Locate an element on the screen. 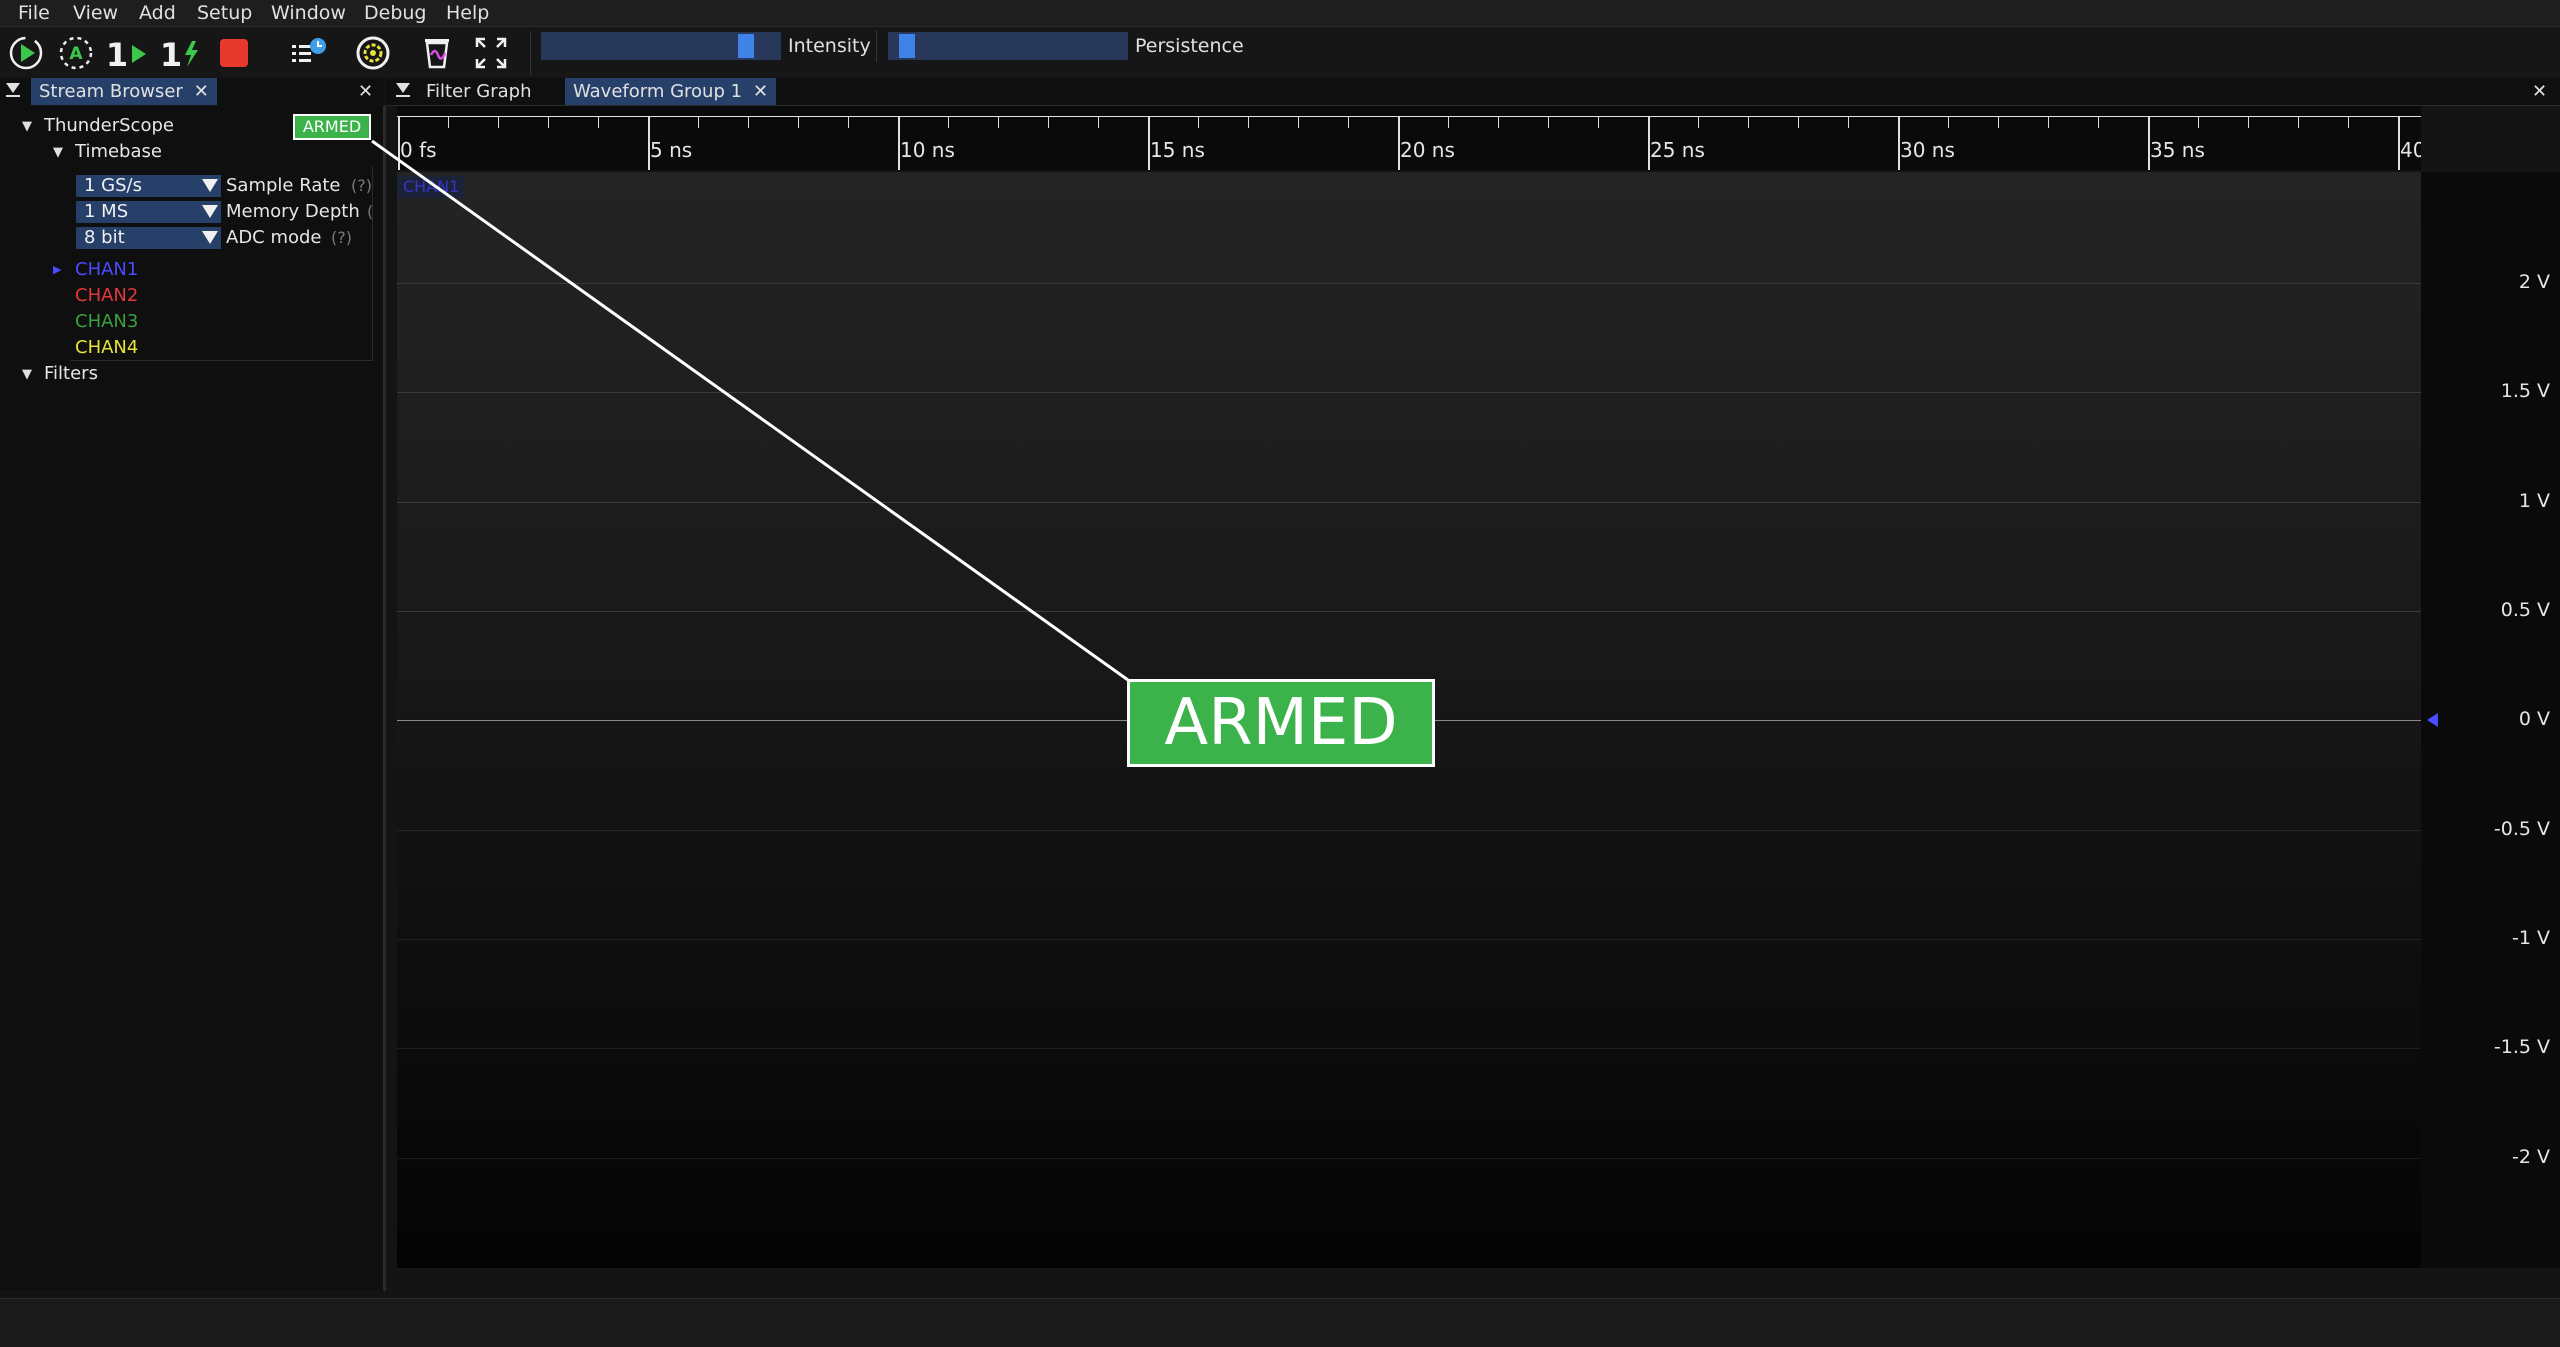  volt-tick-label: 1 V is located at coordinates (2534, 501).